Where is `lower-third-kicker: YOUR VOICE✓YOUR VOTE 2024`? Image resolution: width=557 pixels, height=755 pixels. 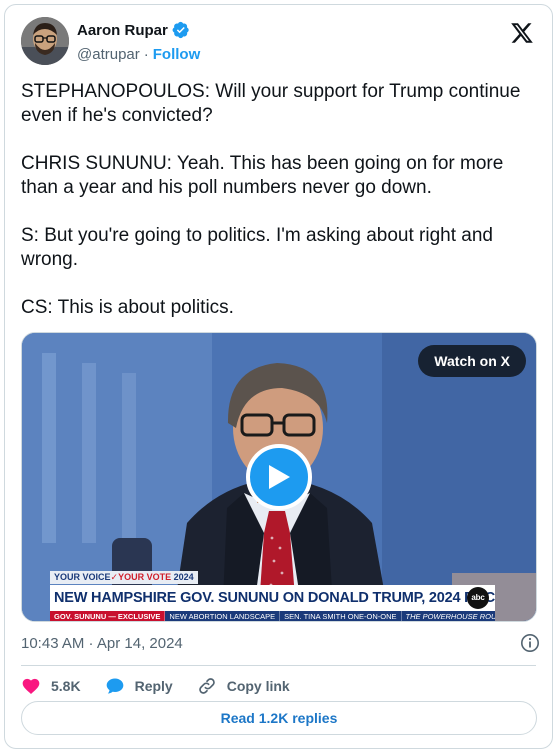 lower-third-kicker: YOUR VOICE✓YOUR VOTE 2024 is located at coordinates (124, 577).